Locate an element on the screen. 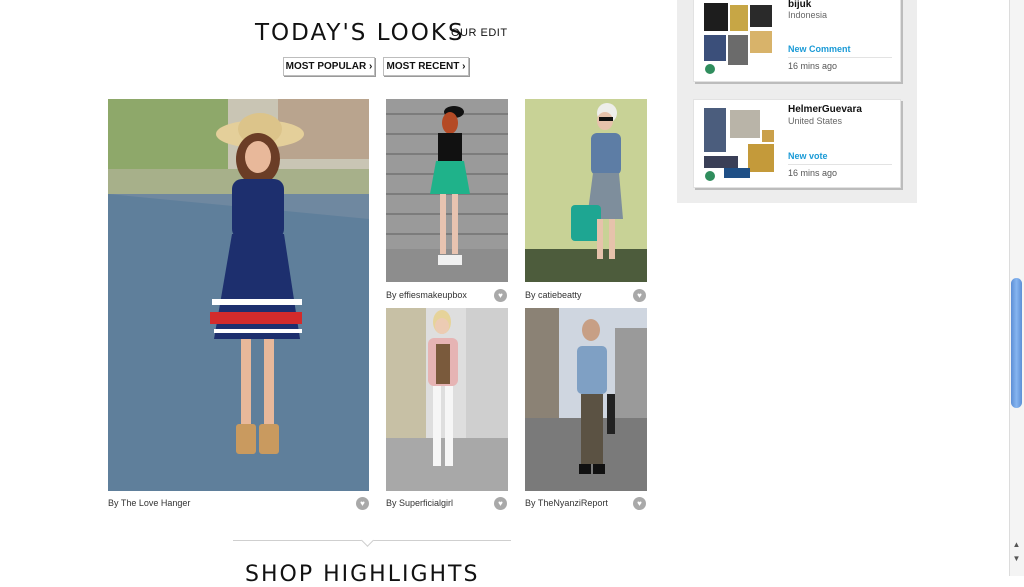 This screenshot has width=1024, height=587. look-credit: By The Love Hanger is located at coordinates (149, 503).